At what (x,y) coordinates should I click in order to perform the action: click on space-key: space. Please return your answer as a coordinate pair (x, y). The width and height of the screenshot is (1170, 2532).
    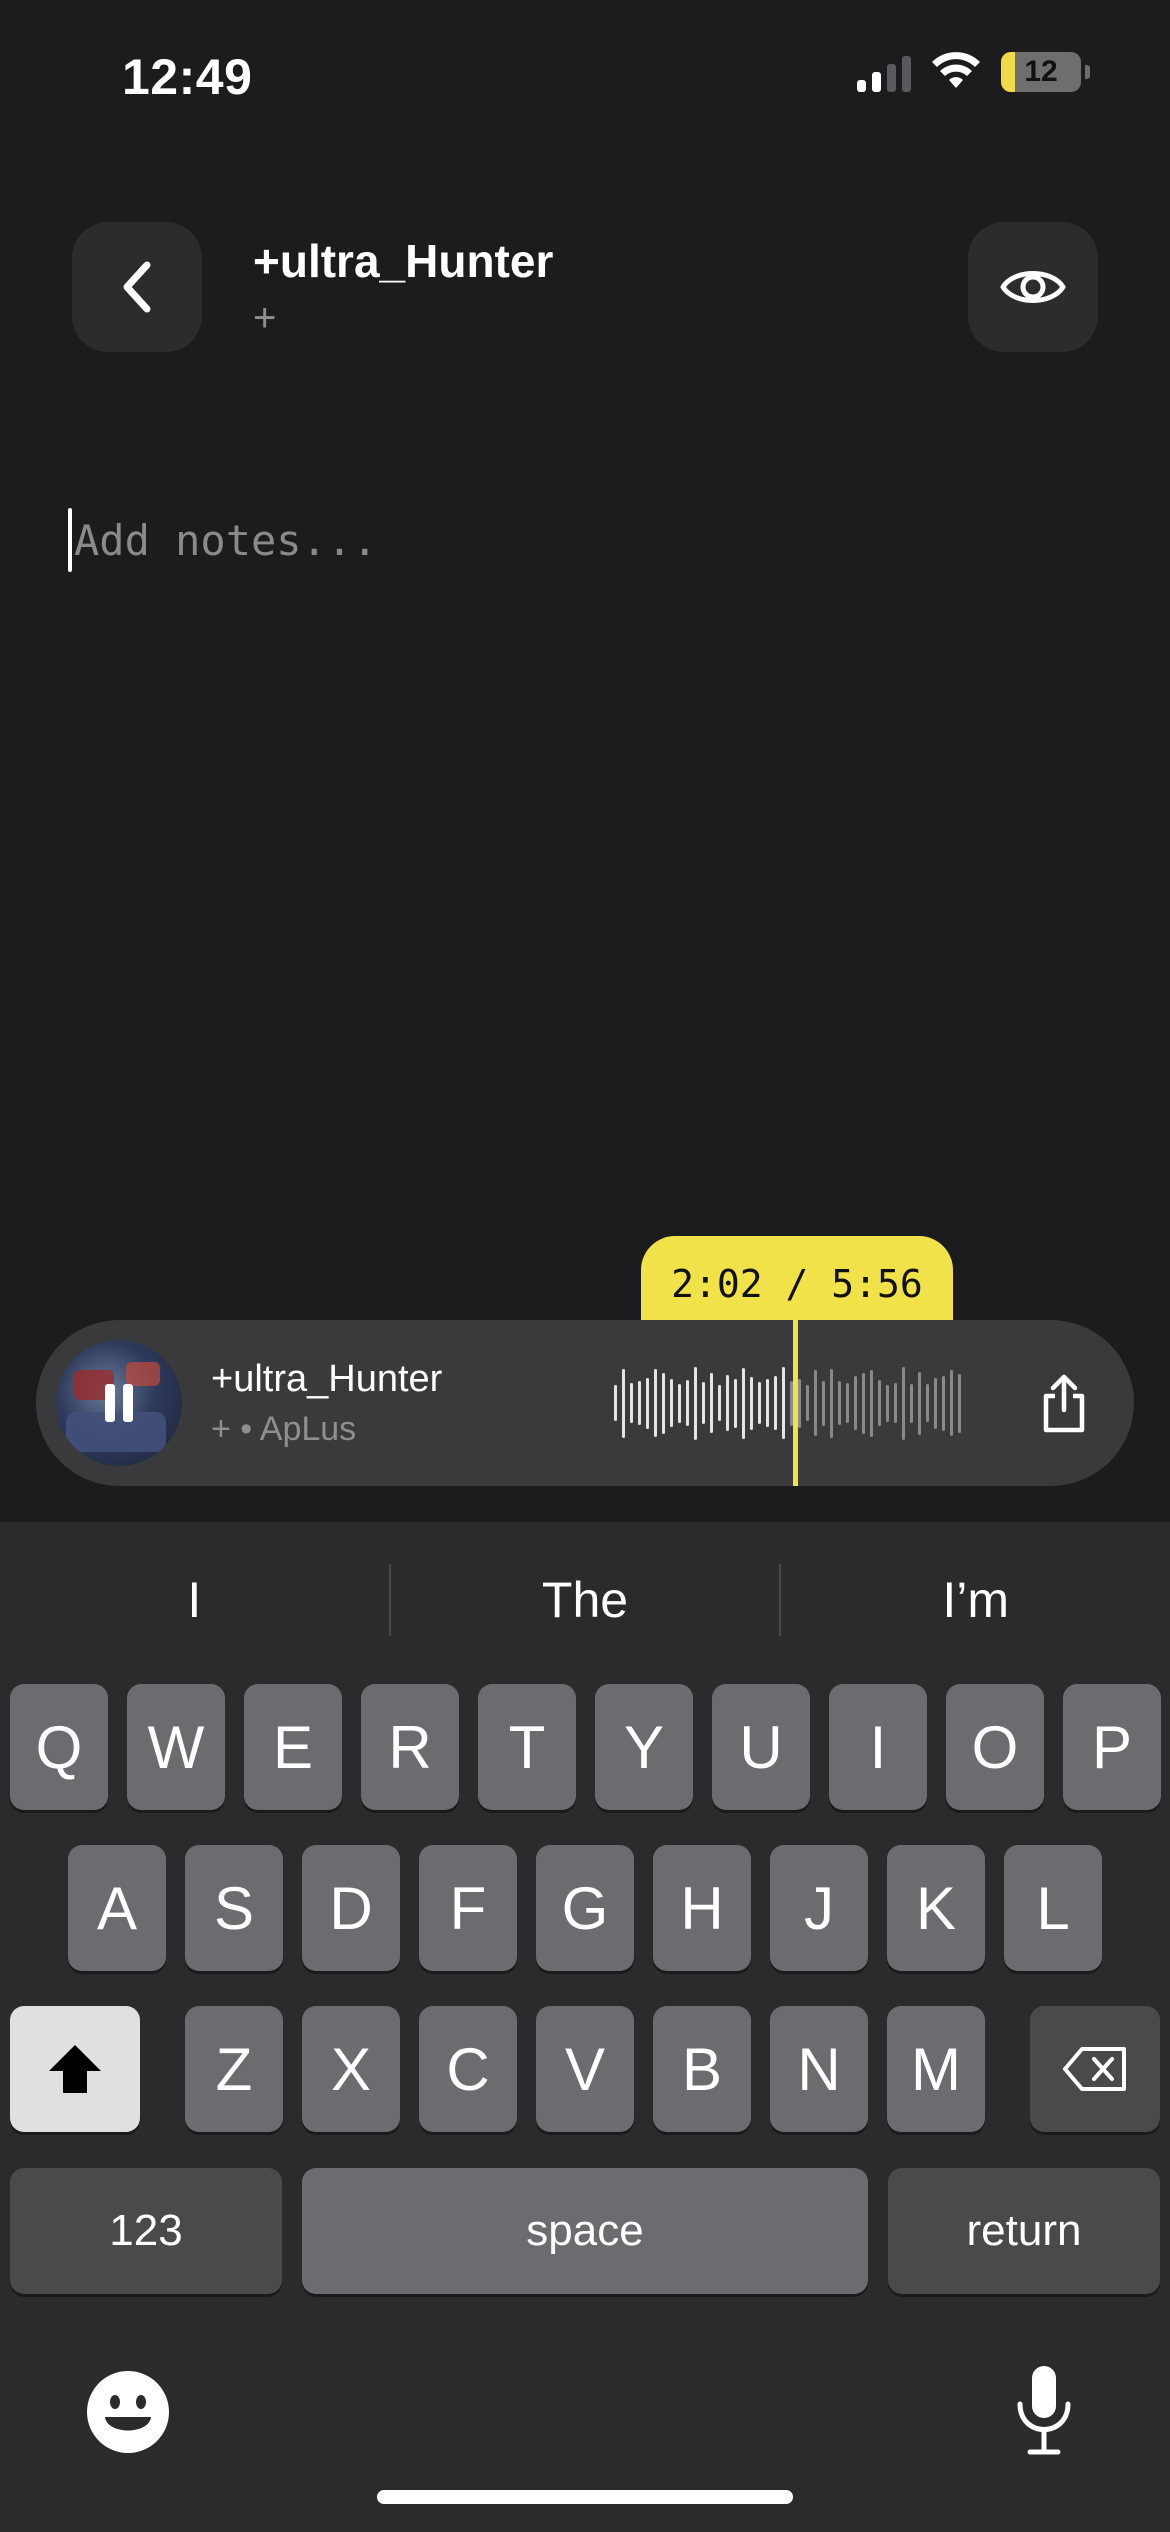
    Looking at the image, I should click on (585, 2231).